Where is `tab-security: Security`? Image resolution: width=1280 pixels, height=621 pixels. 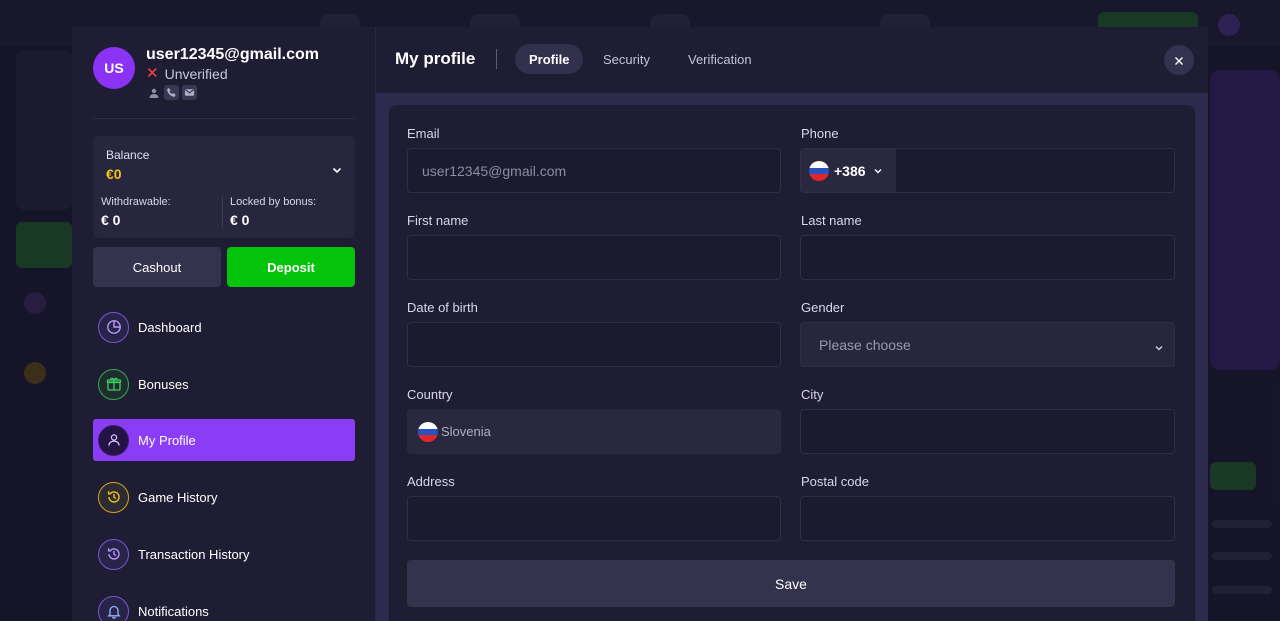
tab-security: Security is located at coordinates (626, 59).